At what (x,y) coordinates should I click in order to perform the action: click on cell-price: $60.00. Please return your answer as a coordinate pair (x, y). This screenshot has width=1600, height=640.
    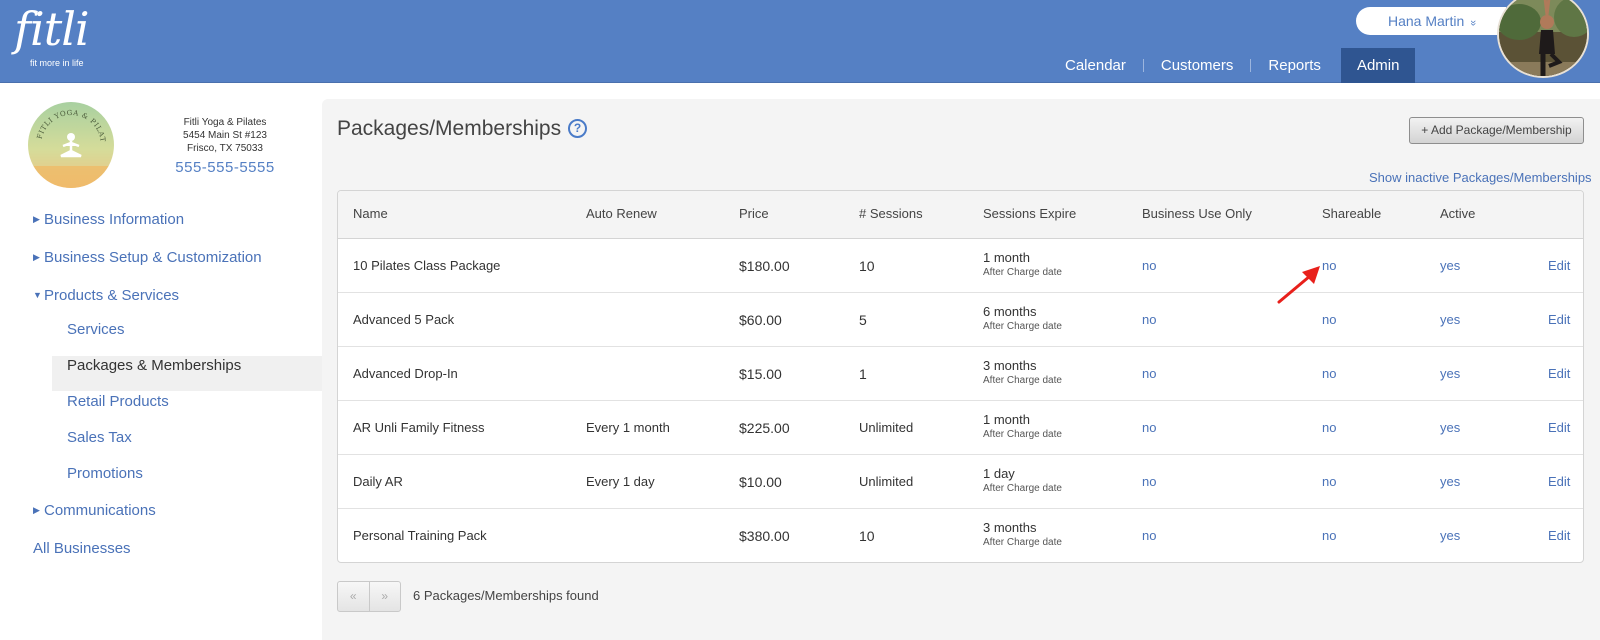
    Looking at the image, I should click on (760, 320).